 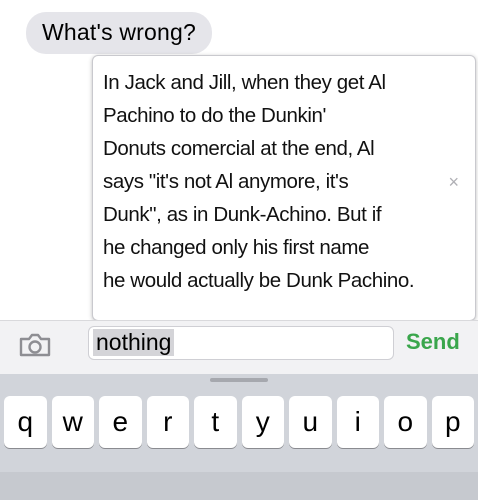 I want to click on message-input-bar: nothing Send, so click(x=239, y=347).